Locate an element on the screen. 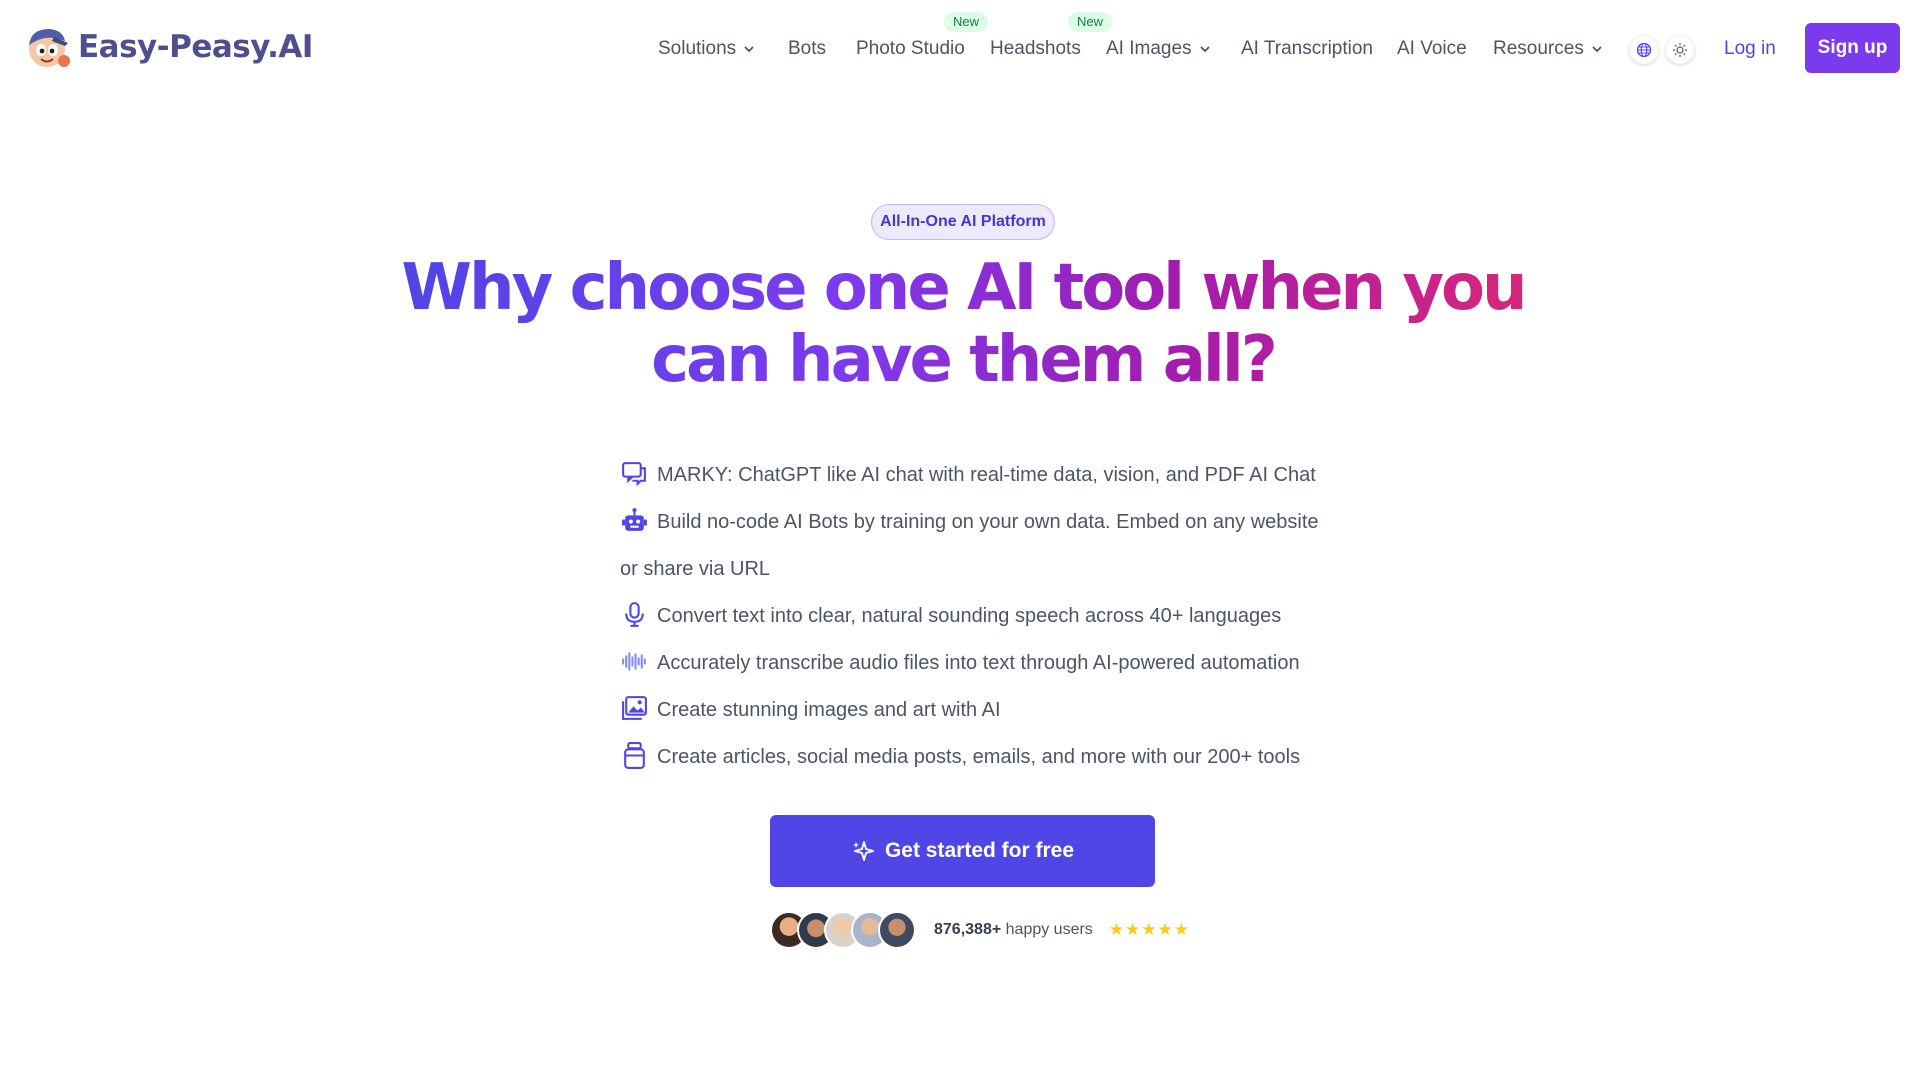 This screenshot has width=1920, height=1080. nav-ai-voice: AI Voice is located at coordinates (1432, 49).